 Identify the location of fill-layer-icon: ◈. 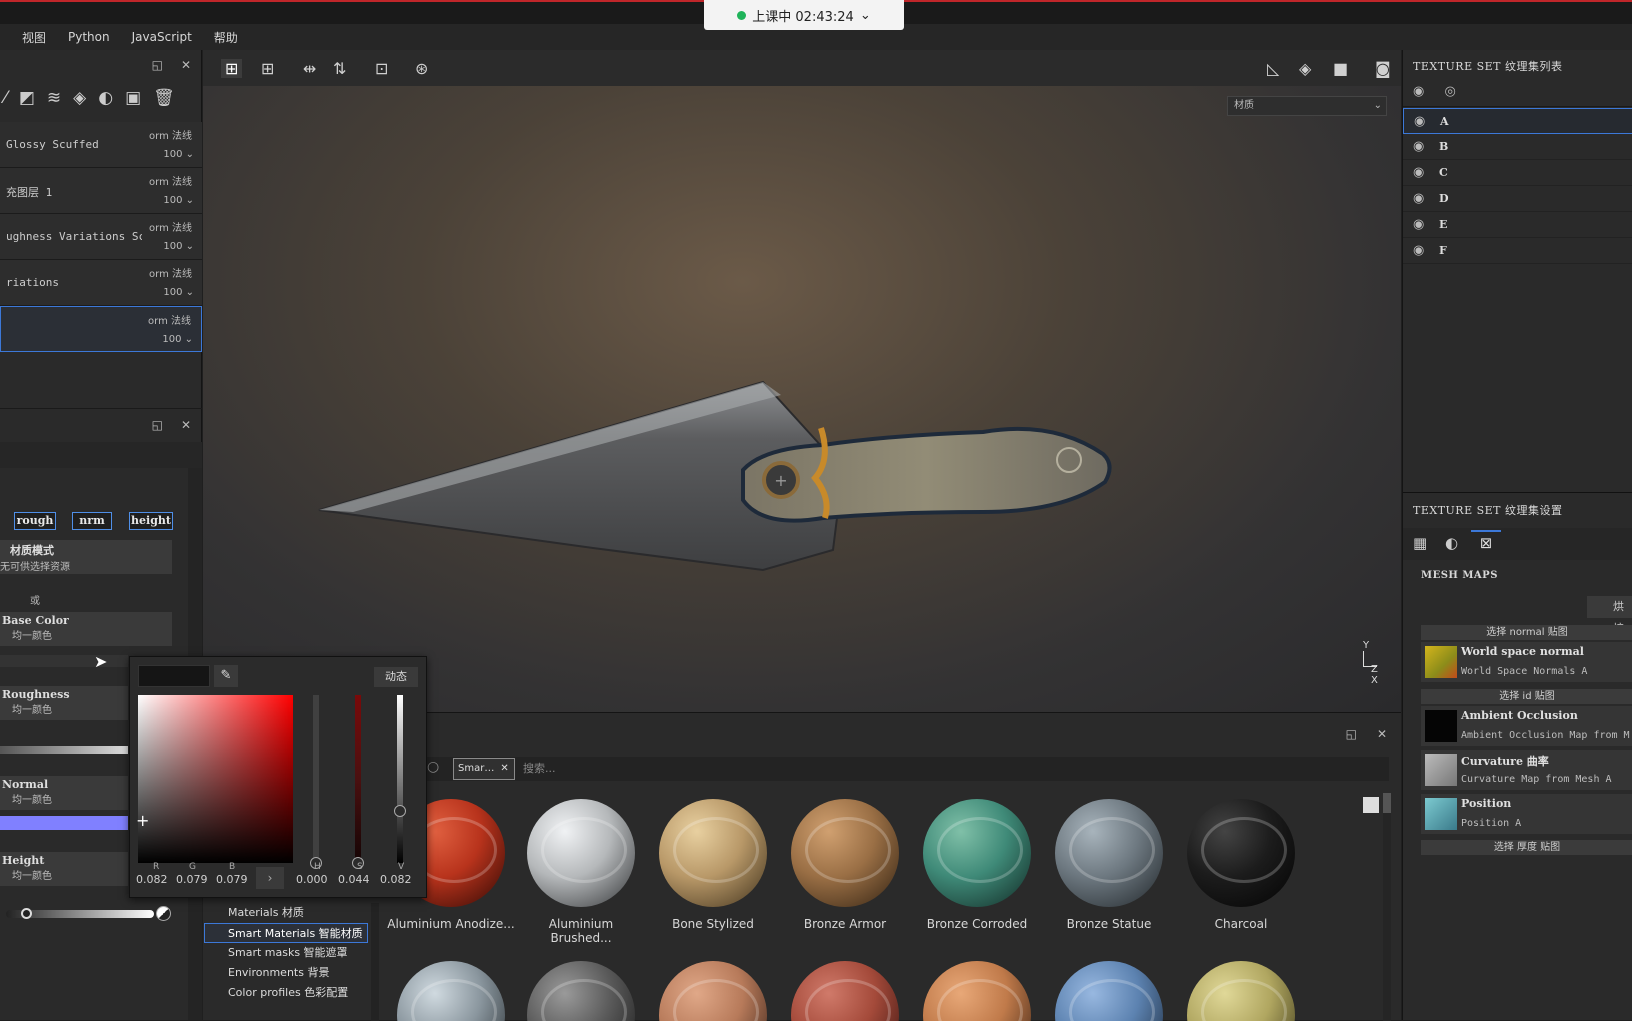
(79, 98).